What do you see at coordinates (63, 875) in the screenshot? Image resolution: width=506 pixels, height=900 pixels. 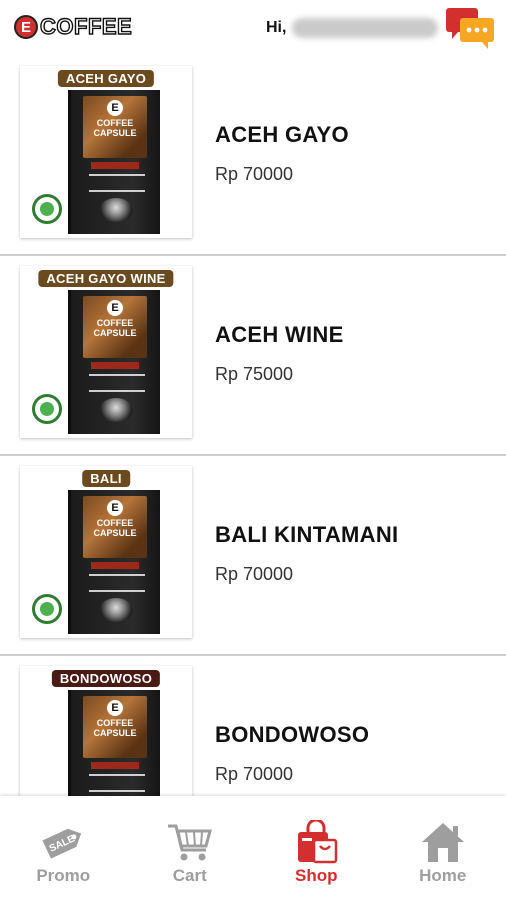 I see `nav-label: Promo` at bounding box center [63, 875].